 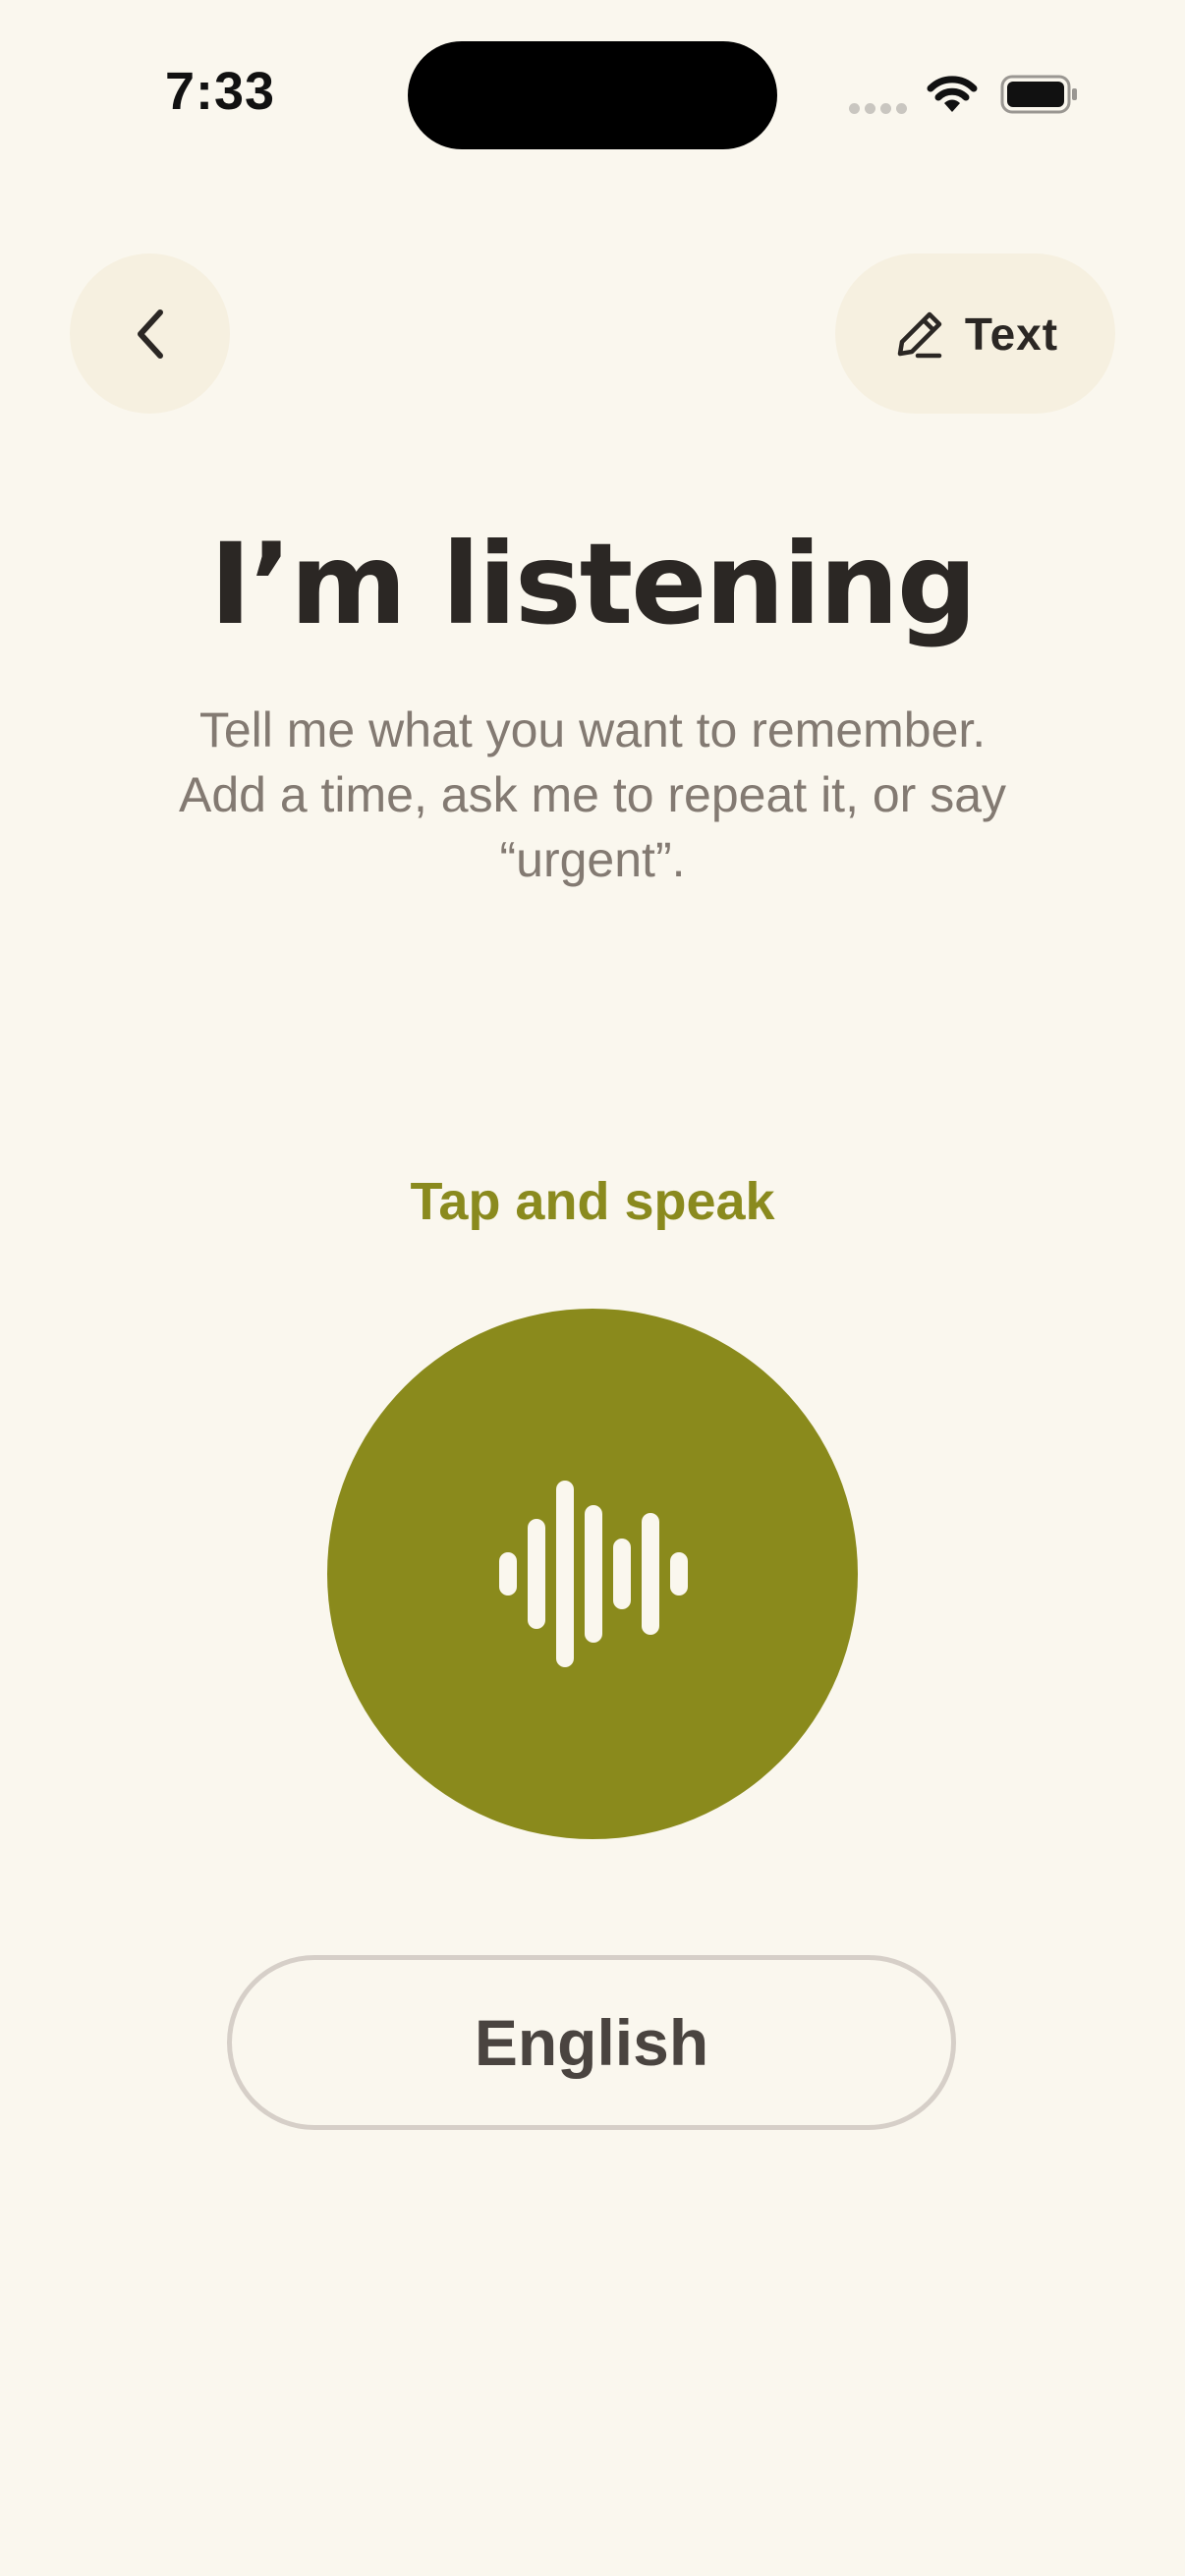 I want to click on page-title: I’m listening, so click(x=593, y=584).